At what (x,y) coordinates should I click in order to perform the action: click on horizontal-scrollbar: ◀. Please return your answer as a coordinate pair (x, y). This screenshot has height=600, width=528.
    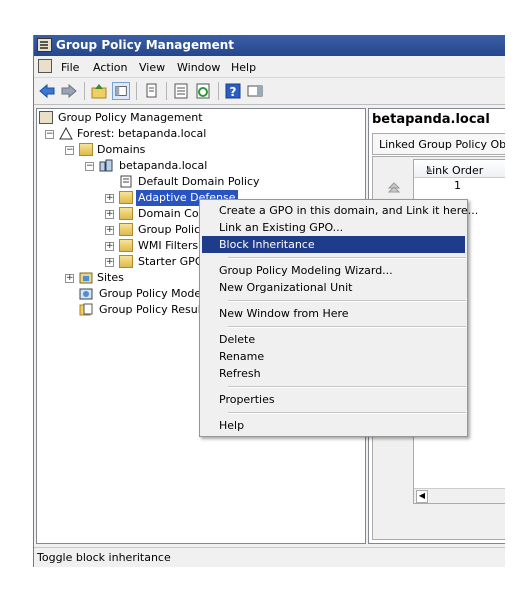
    Looking at the image, I should click on (459, 495).